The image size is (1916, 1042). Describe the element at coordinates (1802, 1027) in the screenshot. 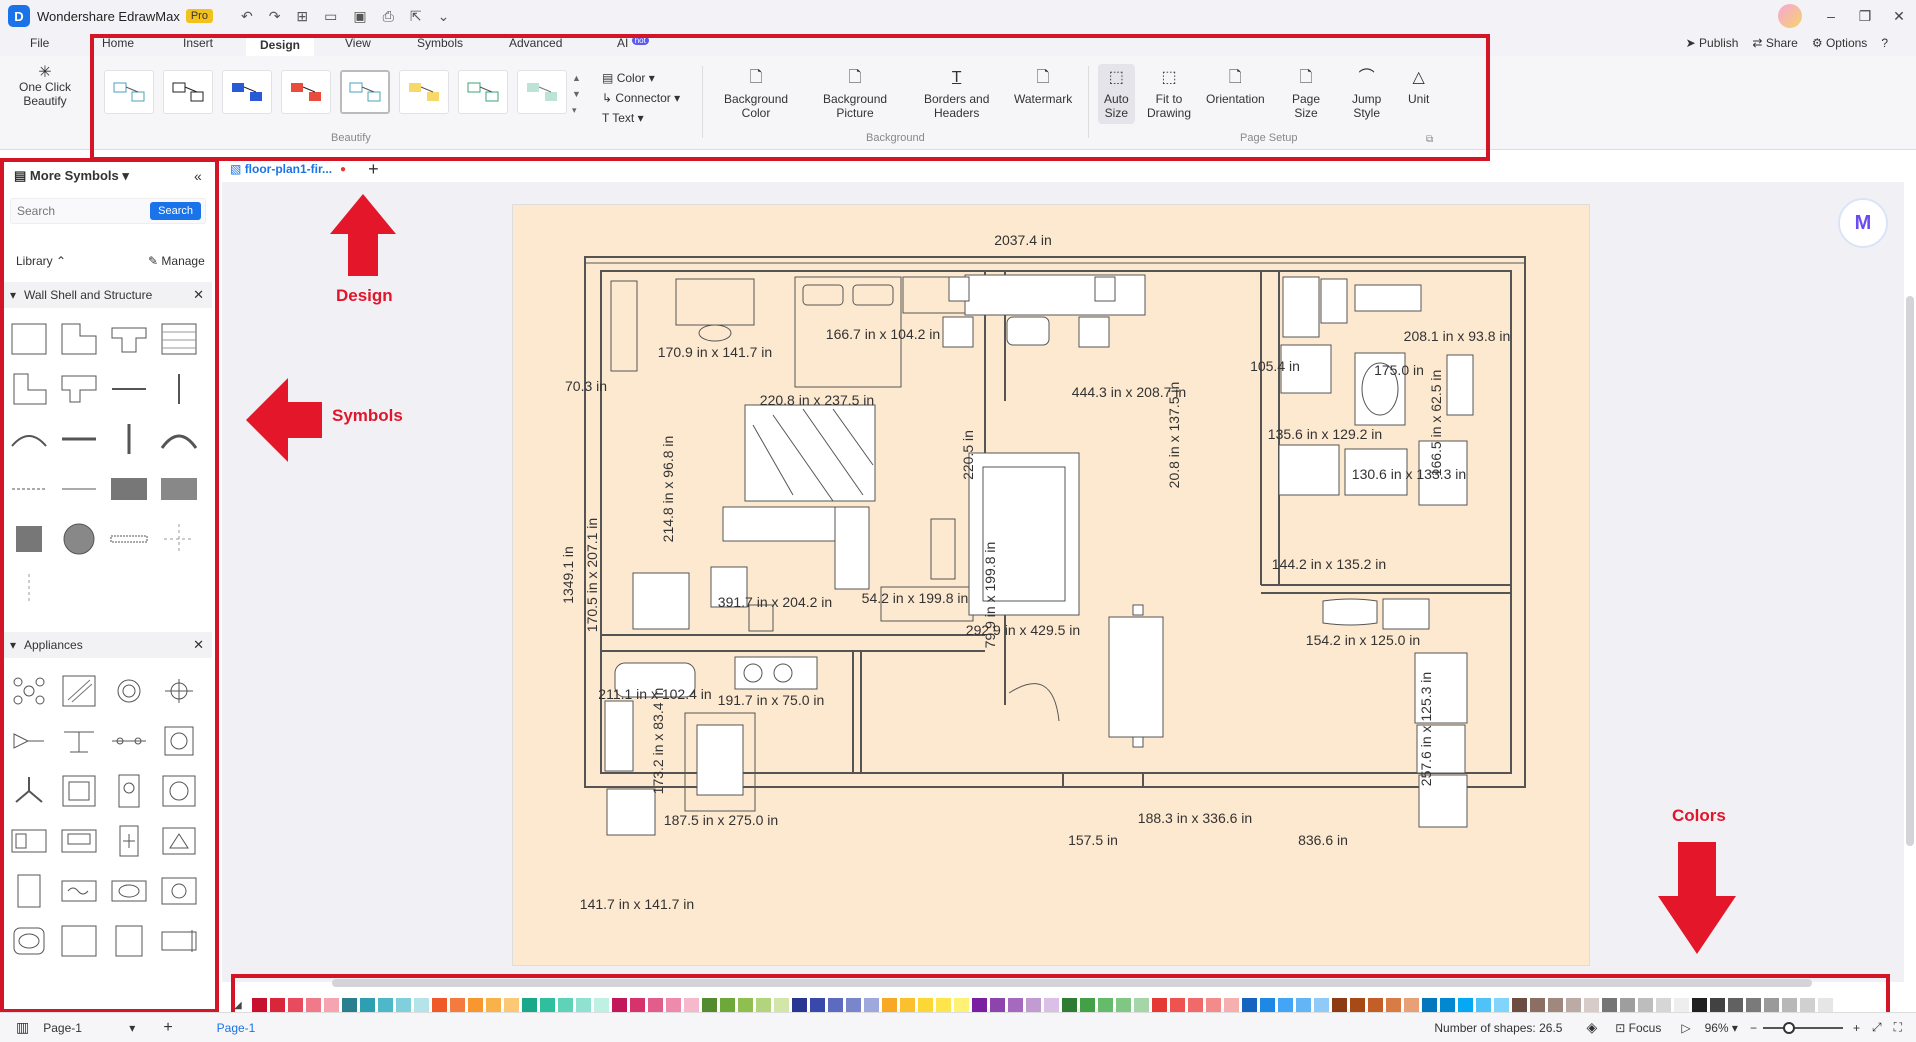

I see `zoom-slider` at that location.